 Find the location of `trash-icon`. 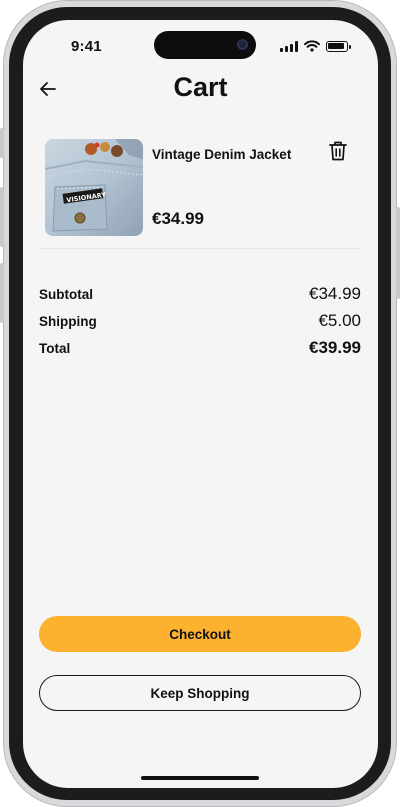

trash-icon is located at coordinates (338, 151).